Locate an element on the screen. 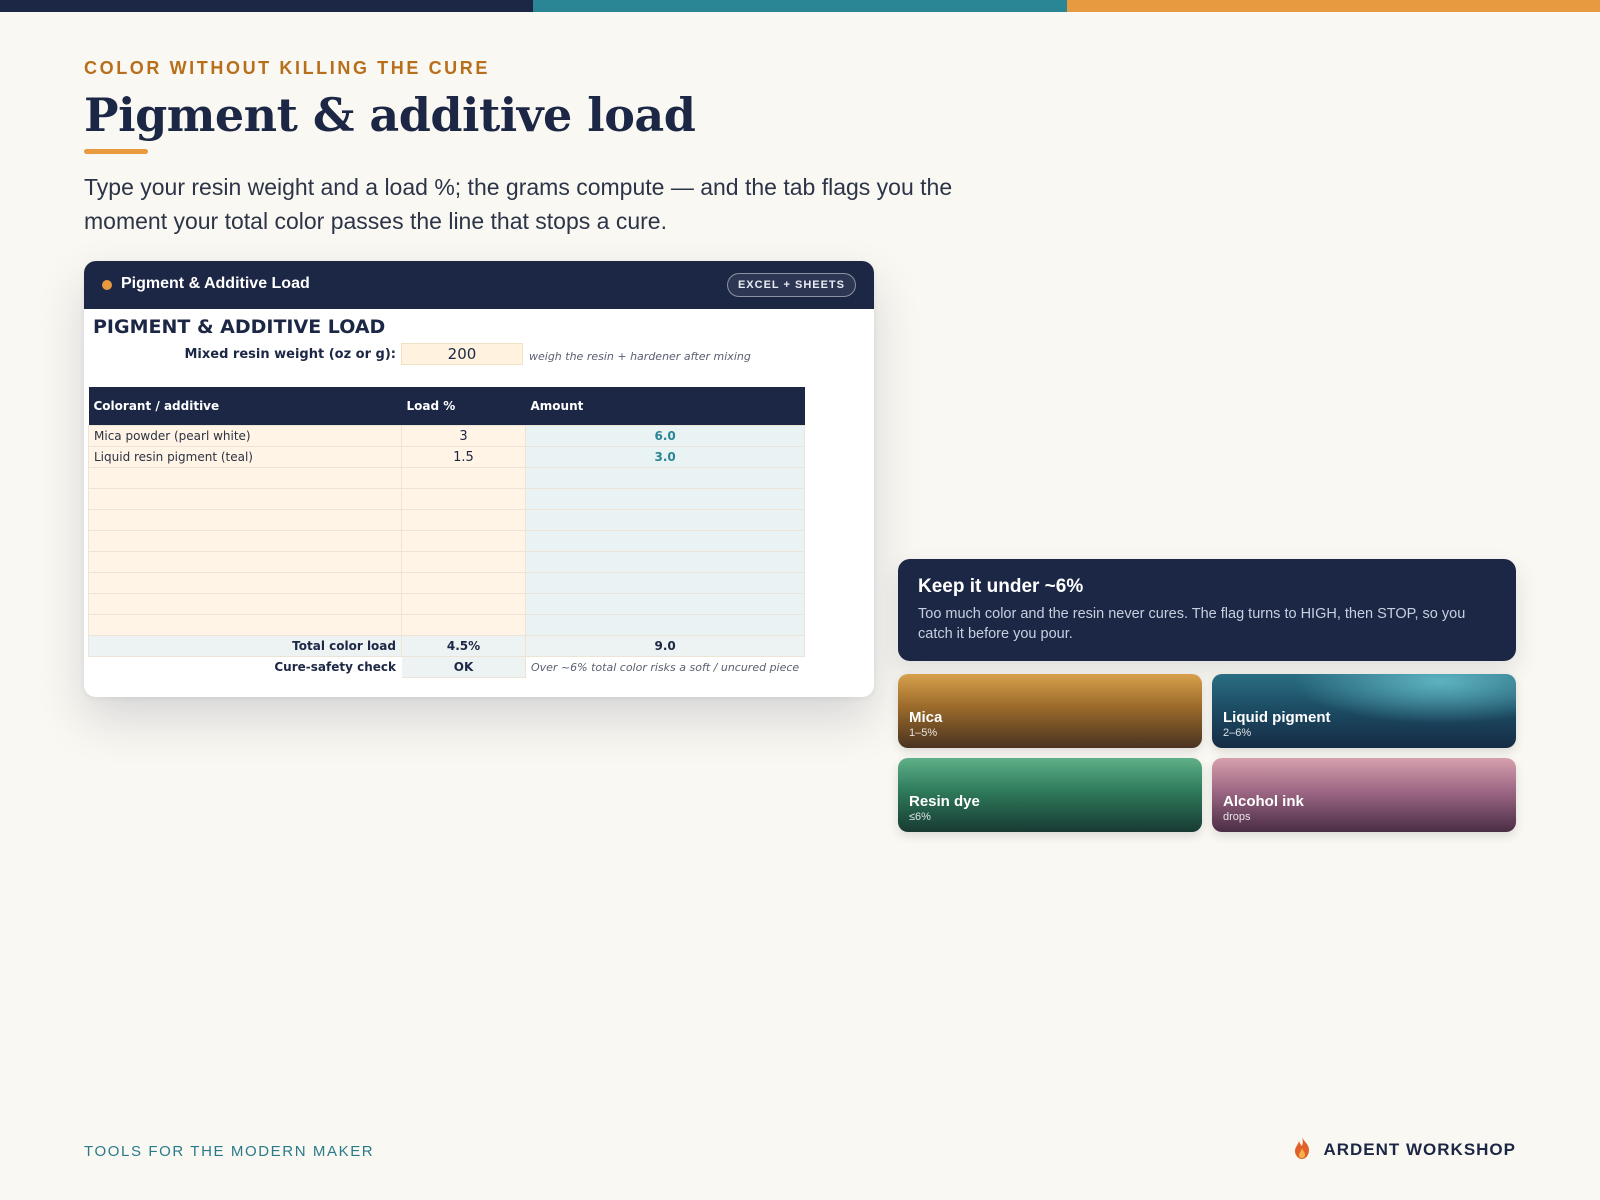 The image size is (1600, 1200). swatch-range: 1–5% is located at coordinates (923, 733).